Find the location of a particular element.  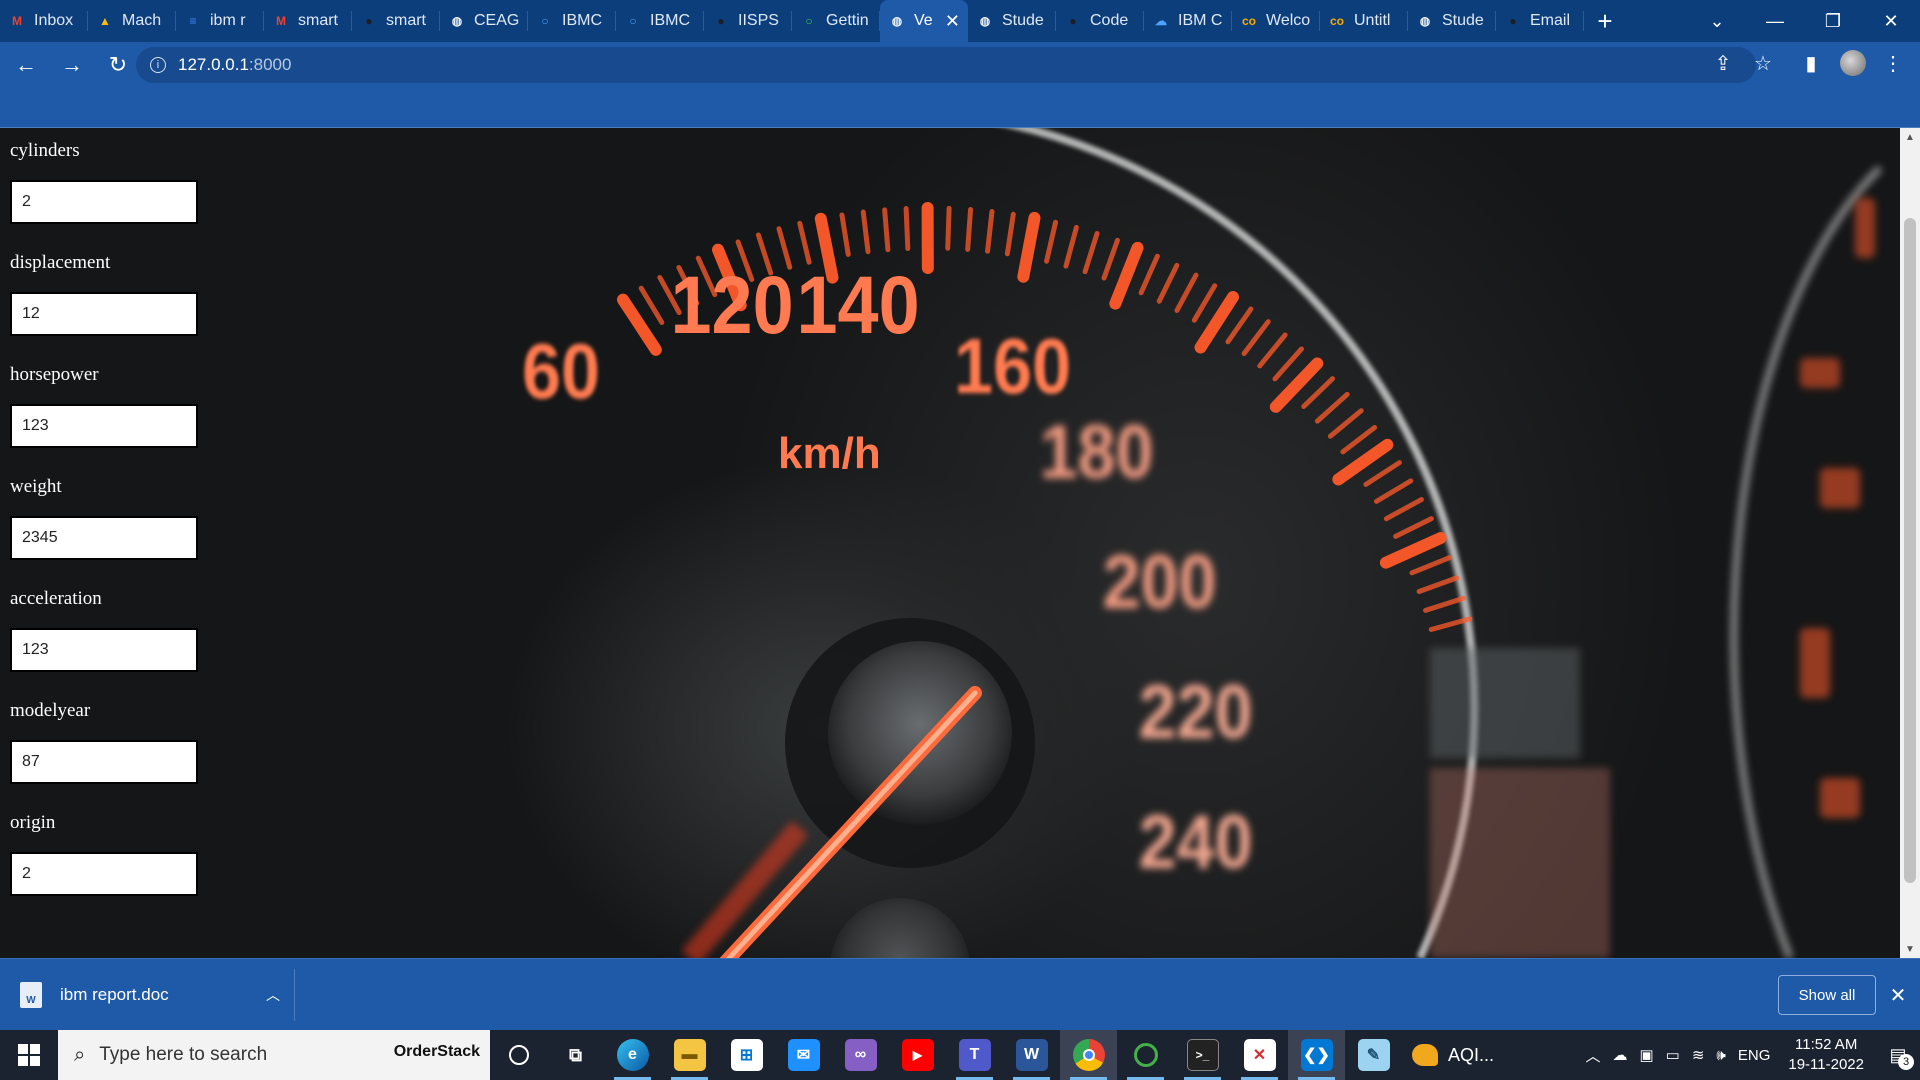

scroll-down-arrow-icon: ▼ is located at coordinates (1910, 949).